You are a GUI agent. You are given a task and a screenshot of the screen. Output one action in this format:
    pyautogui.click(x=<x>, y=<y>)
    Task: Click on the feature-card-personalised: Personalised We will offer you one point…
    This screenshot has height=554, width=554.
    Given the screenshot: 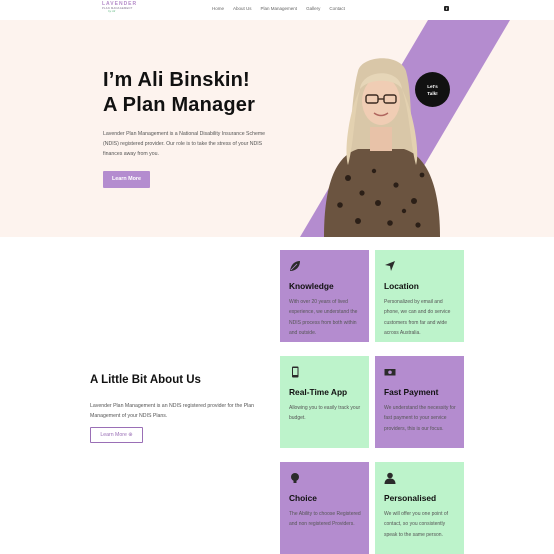 What is the action you would take?
    pyautogui.click(x=419, y=508)
    